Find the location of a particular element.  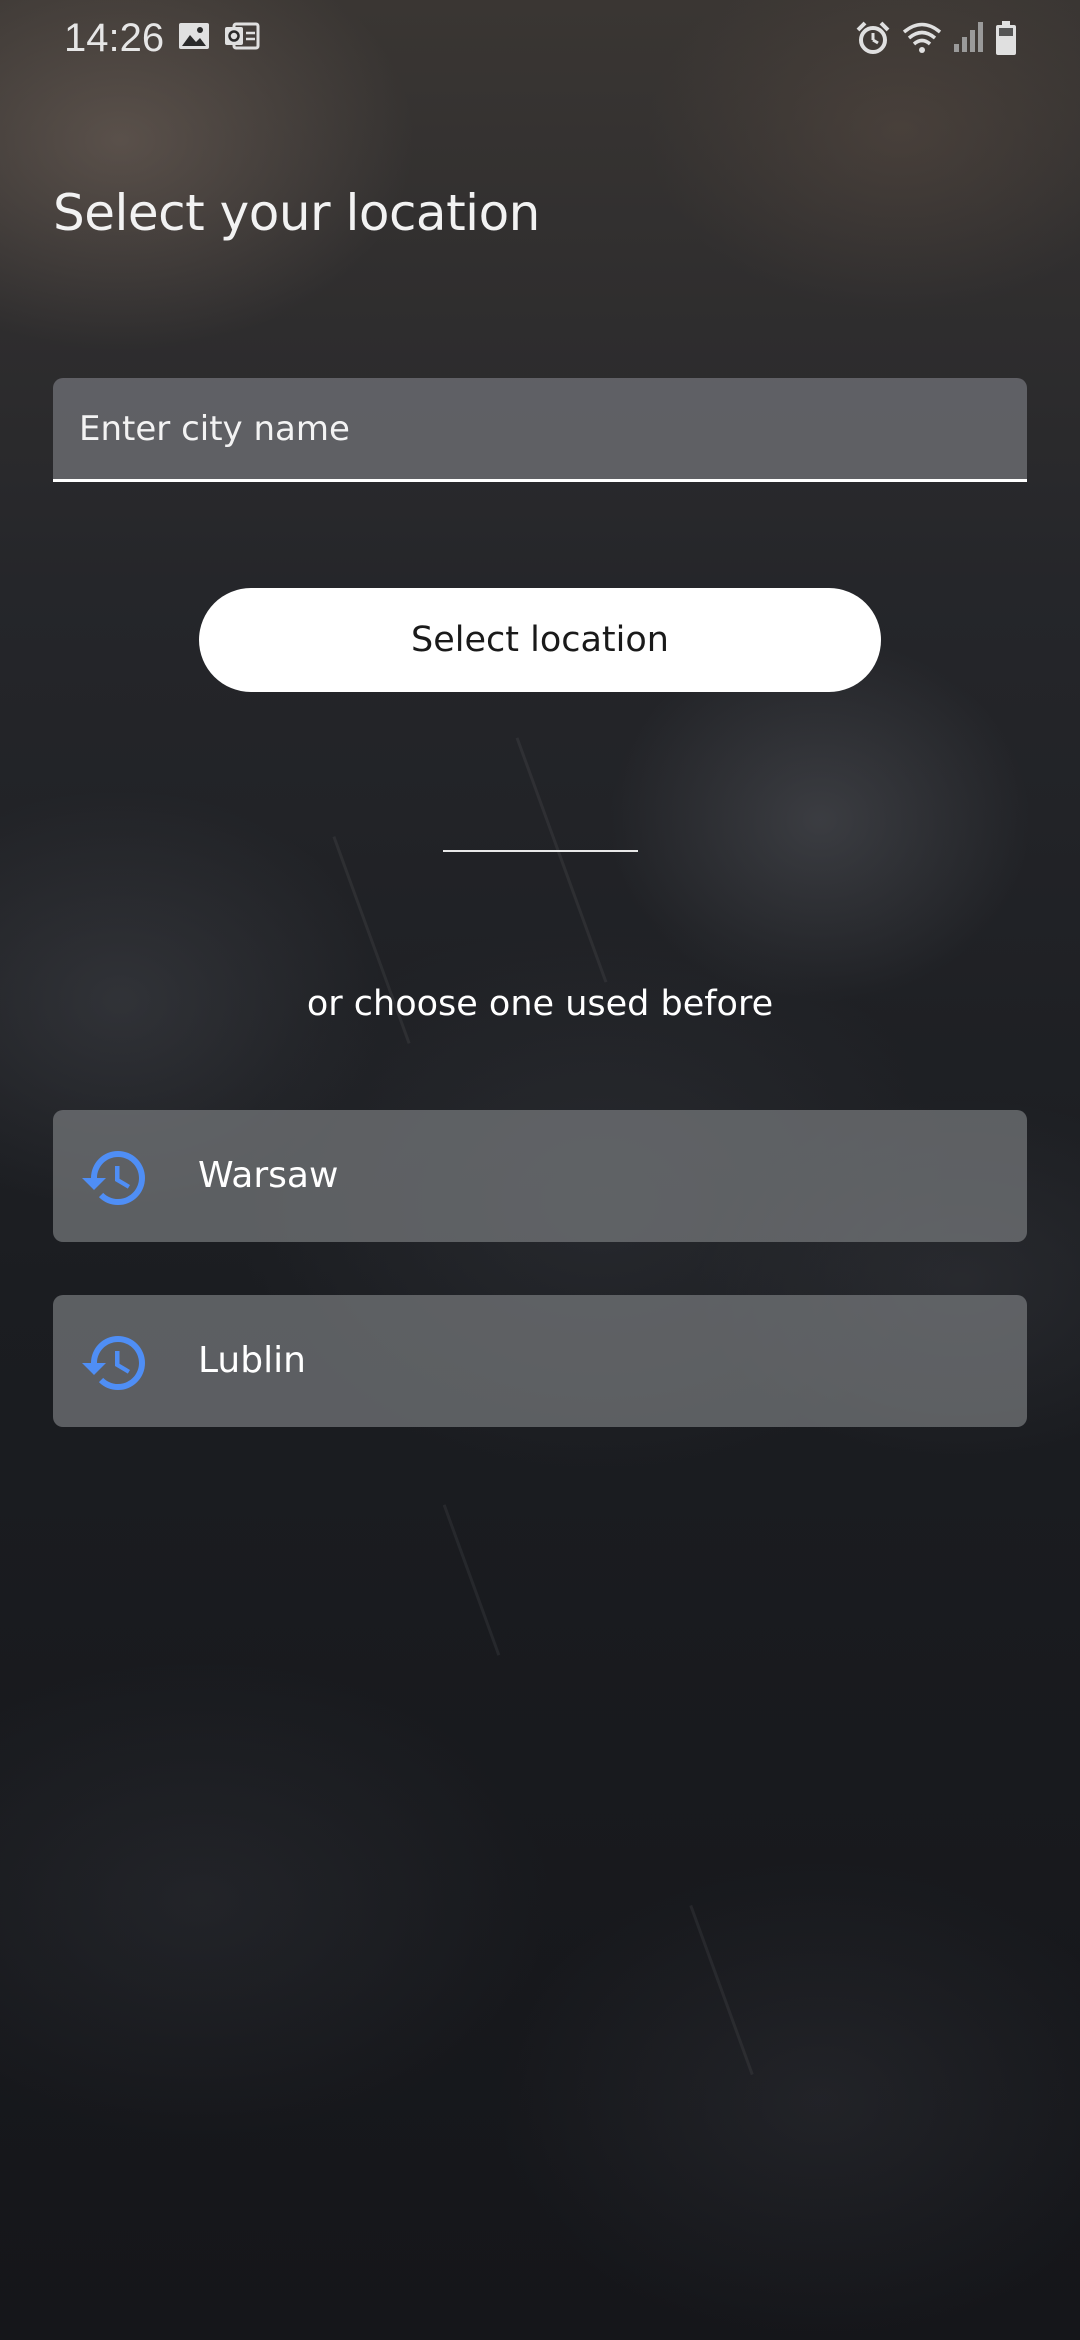

status-time: 14:26 is located at coordinates (114, 38).